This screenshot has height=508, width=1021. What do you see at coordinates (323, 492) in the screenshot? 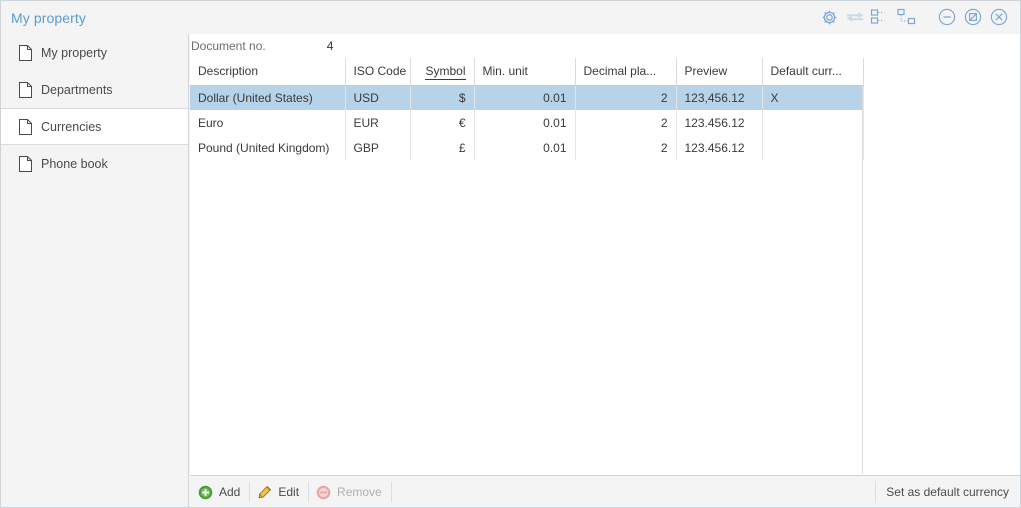
I see `remove-circle-icon` at bounding box center [323, 492].